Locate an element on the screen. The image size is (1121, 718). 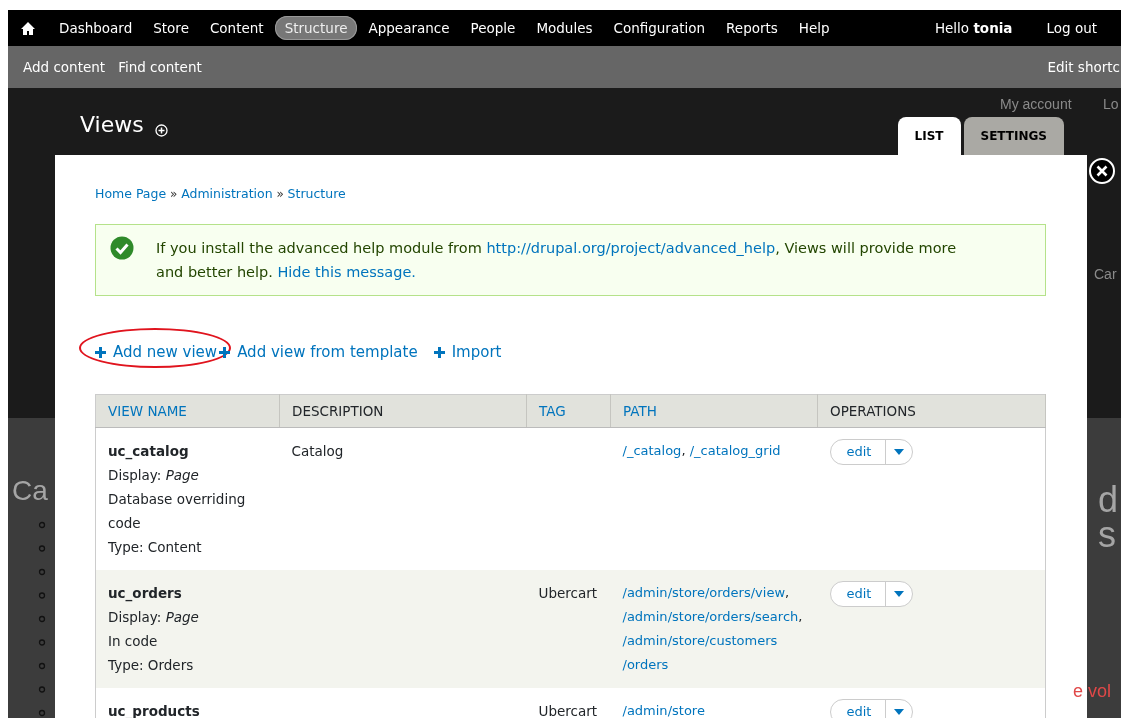
close-icon is located at coordinates (1102, 171).